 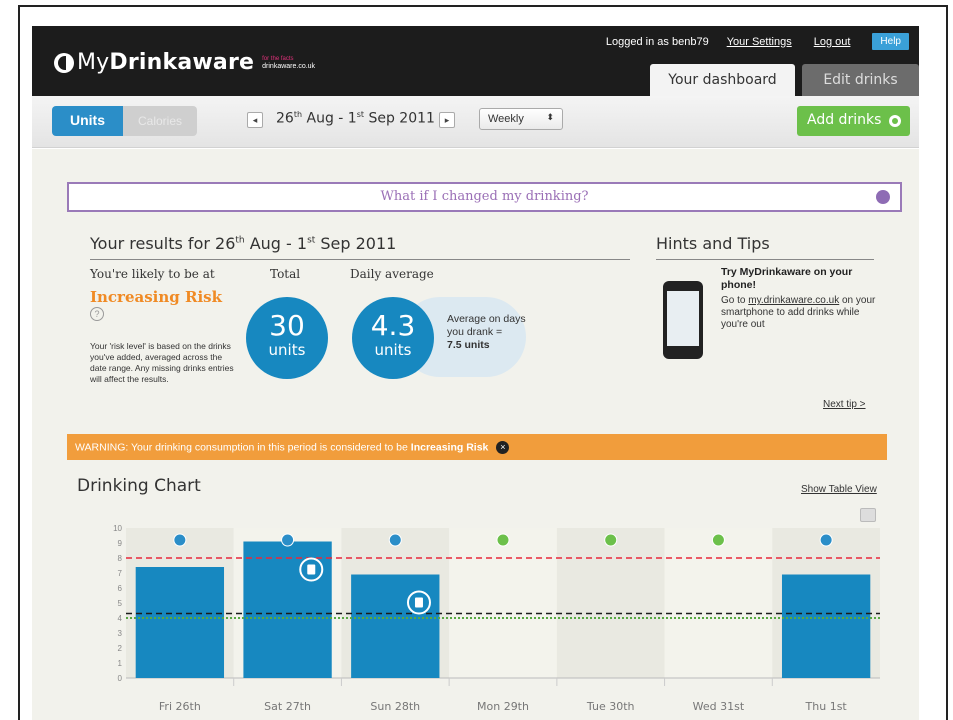 I want to click on y-tick-label: 10, so click(x=117, y=528).